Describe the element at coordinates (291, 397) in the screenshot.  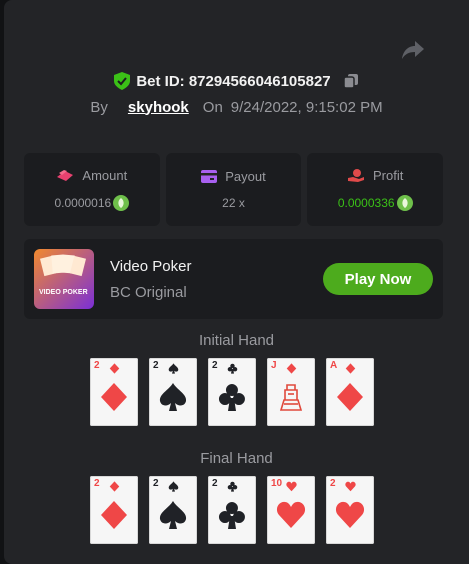
I see `jack-face-icon` at that location.